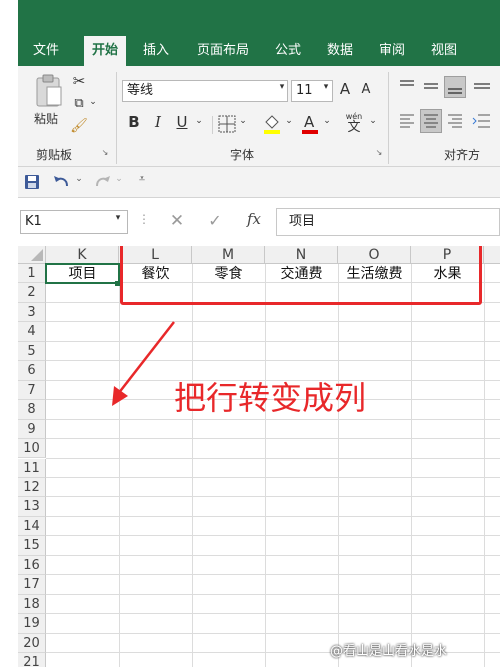 This screenshot has width=500, height=667. I want to click on row-header: 17, so click(32, 585).